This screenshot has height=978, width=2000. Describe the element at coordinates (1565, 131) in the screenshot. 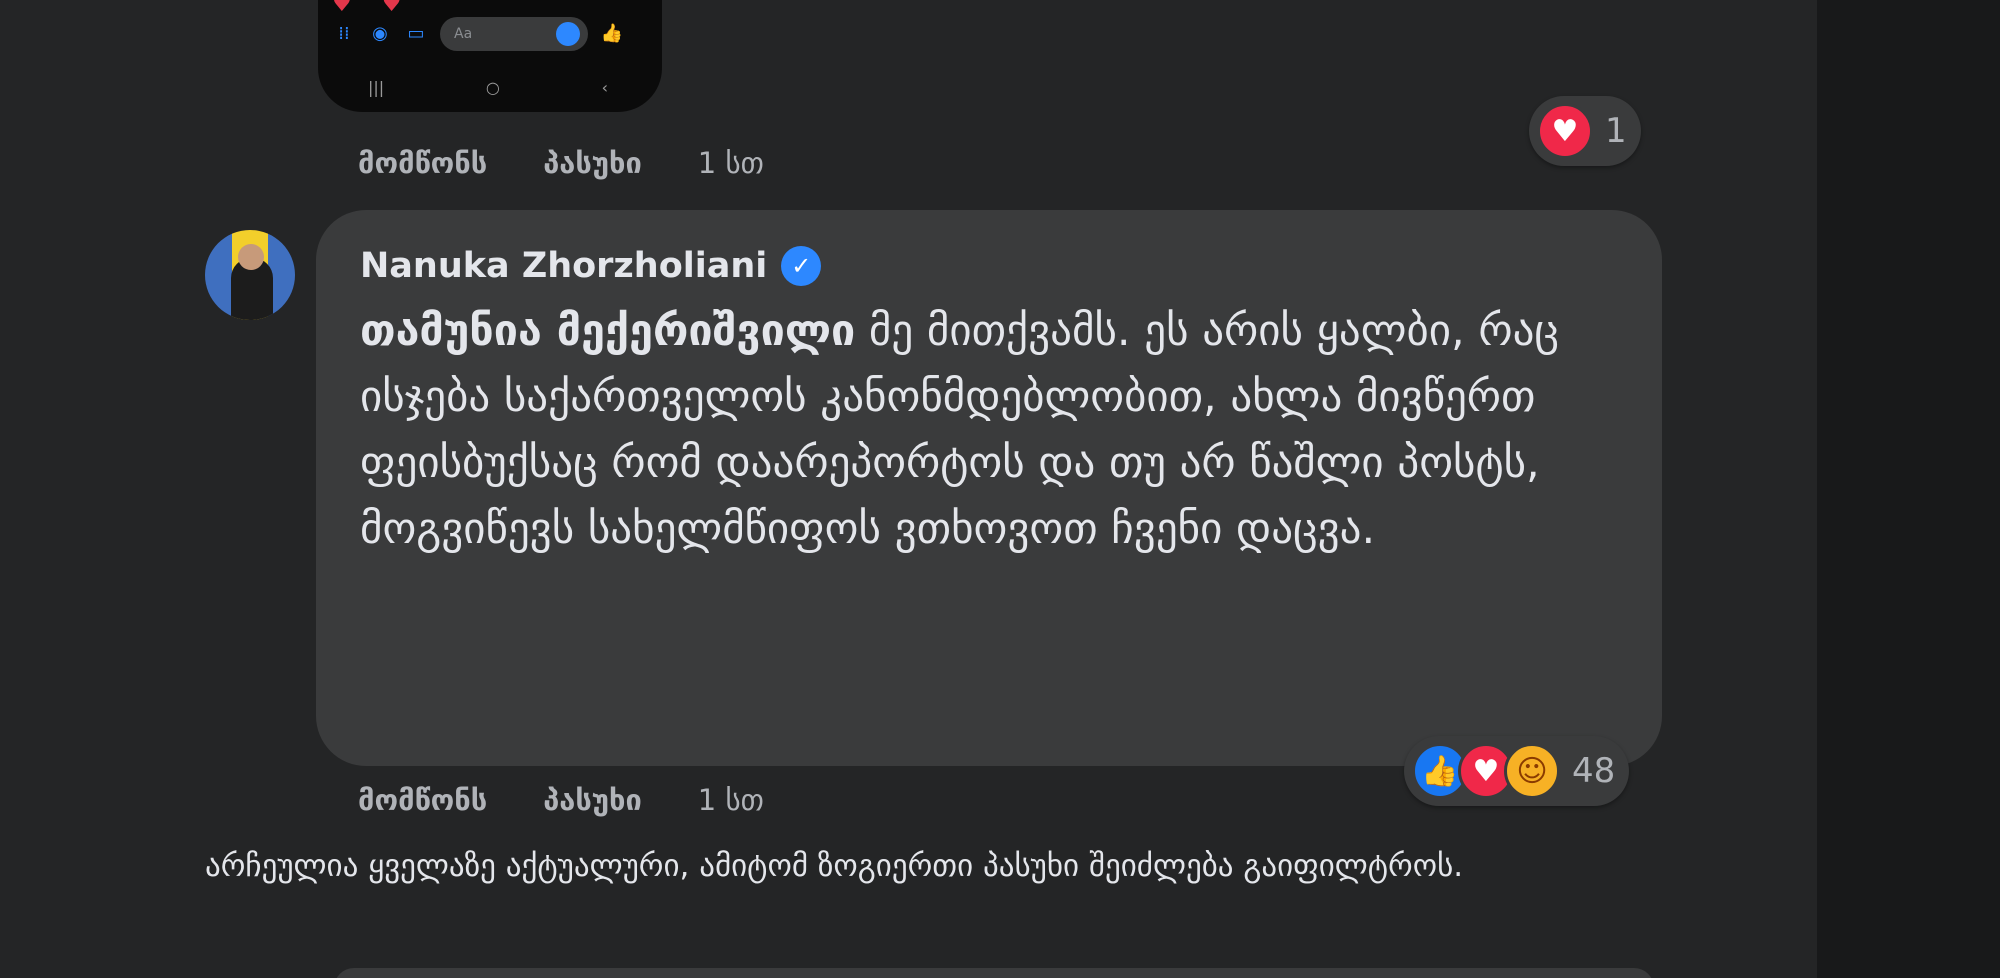

I see `love-reaction-icon: ♥` at that location.